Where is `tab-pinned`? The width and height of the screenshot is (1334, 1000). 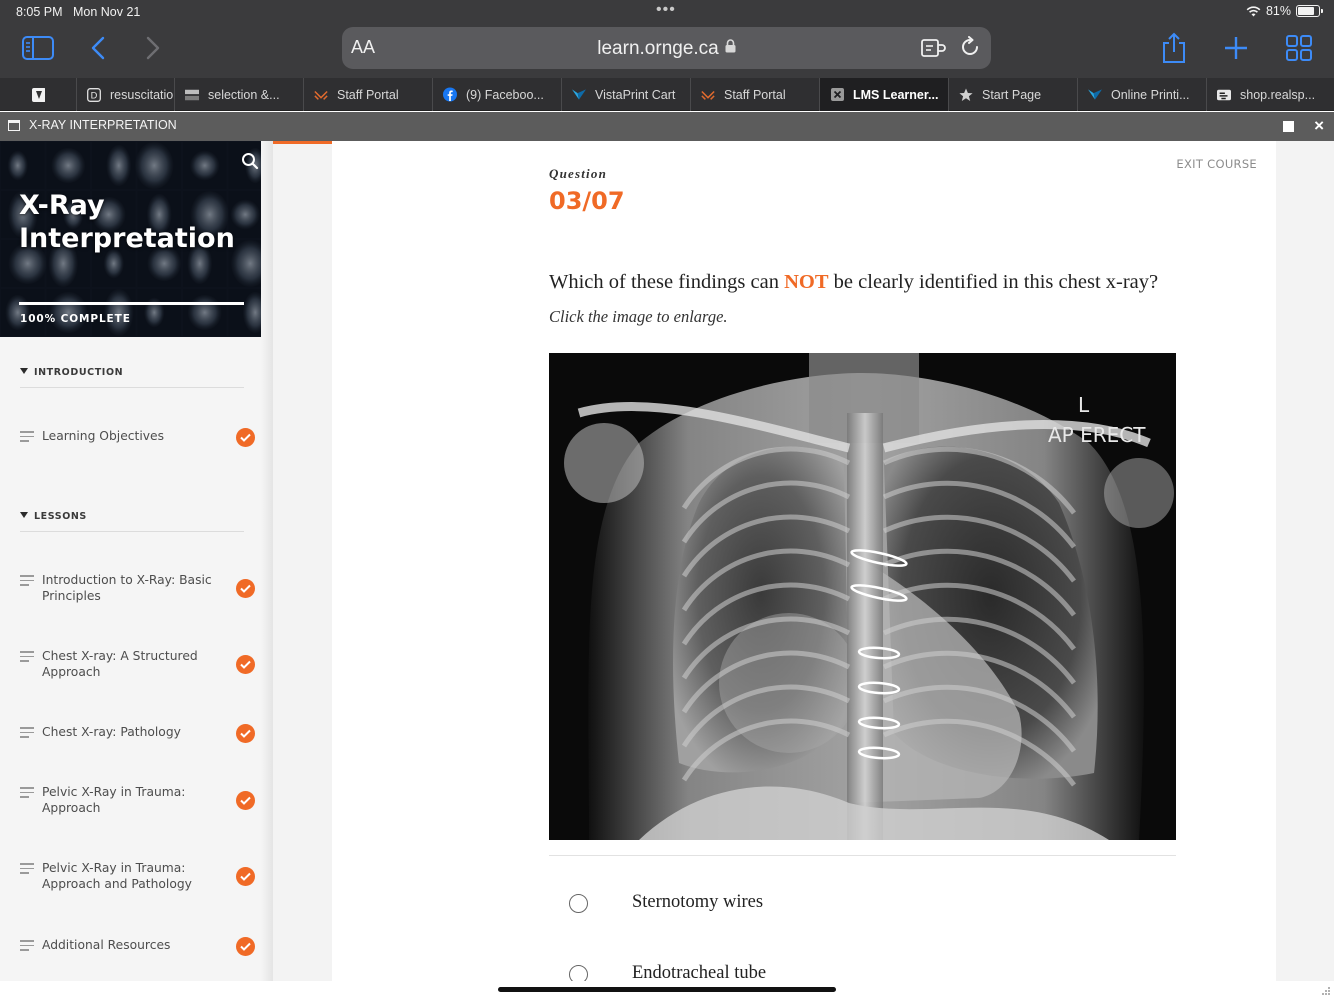
tab-pinned is located at coordinates (22, 94).